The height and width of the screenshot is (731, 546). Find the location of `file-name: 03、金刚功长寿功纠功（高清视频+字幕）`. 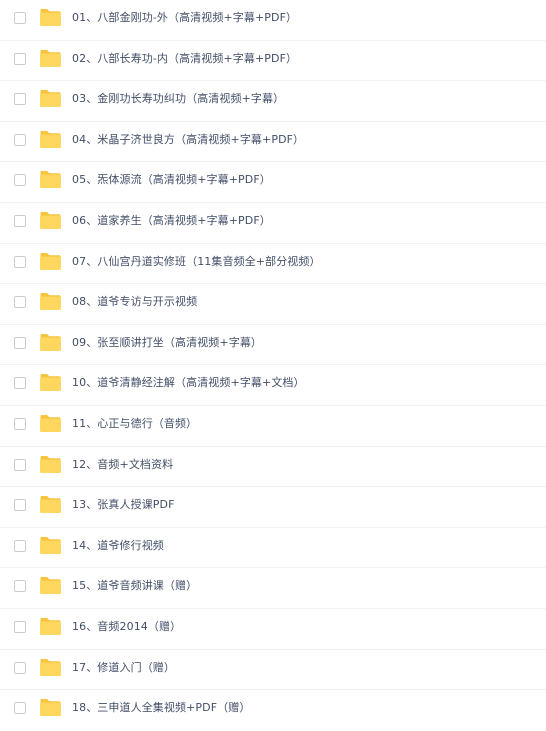

file-name: 03、金刚功长寿功纠功（高清视频+字幕） is located at coordinates (178, 98).